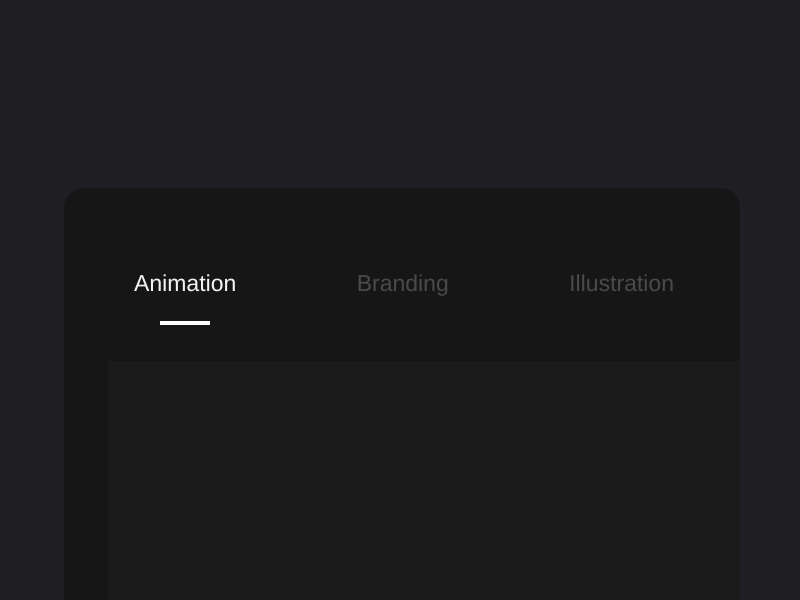 This screenshot has height=600, width=800. What do you see at coordinates (185, 283) in the screenshot?
I see `tab: Animation` at bounding box center [185, 283].